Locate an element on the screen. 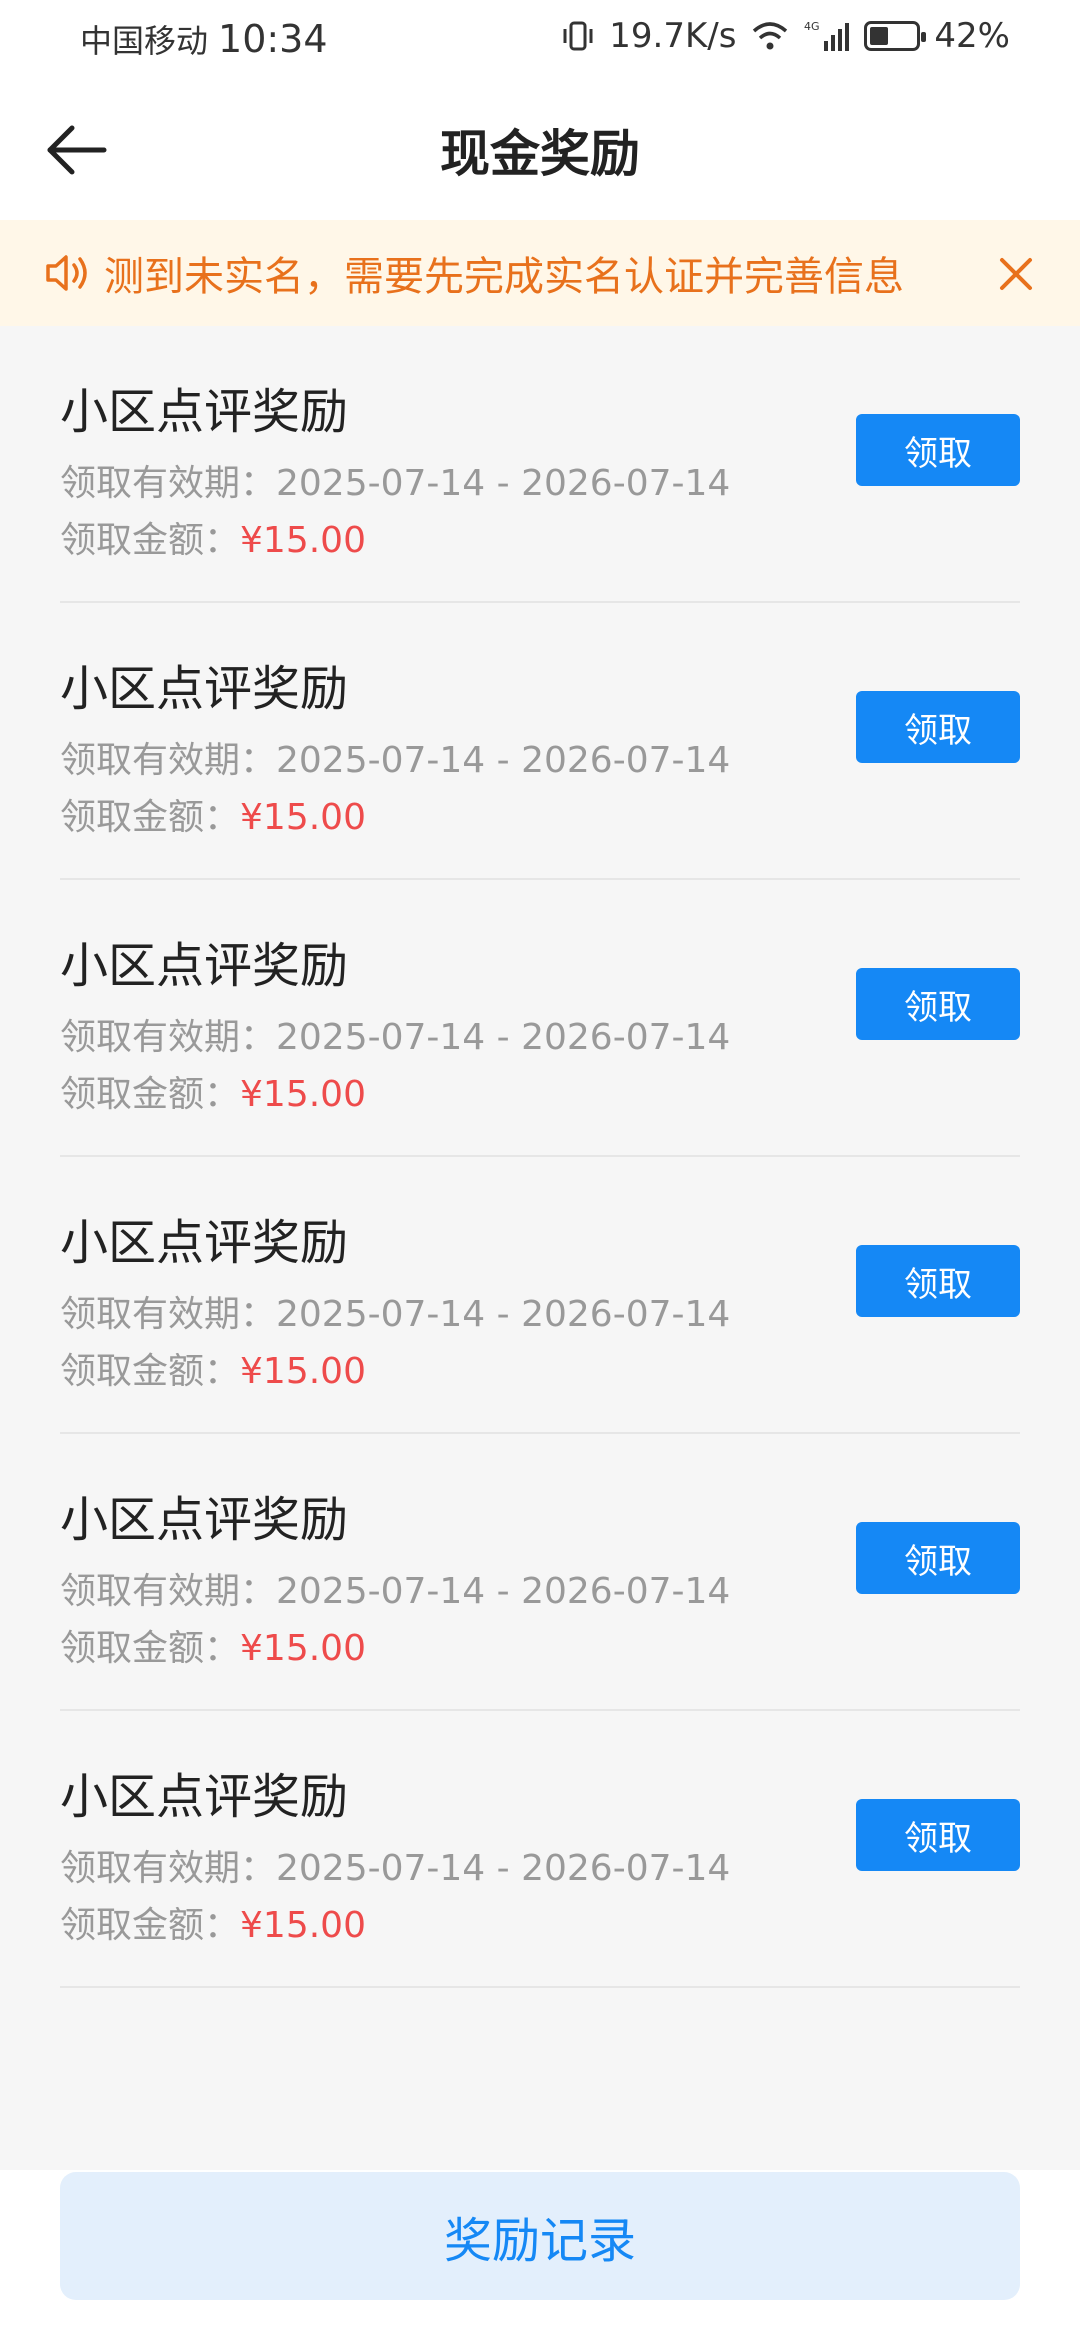 The width and height of the screenshot is (1080, 2340). reward-records-button: 奖励记录 is located at coordinates (540, 2236).